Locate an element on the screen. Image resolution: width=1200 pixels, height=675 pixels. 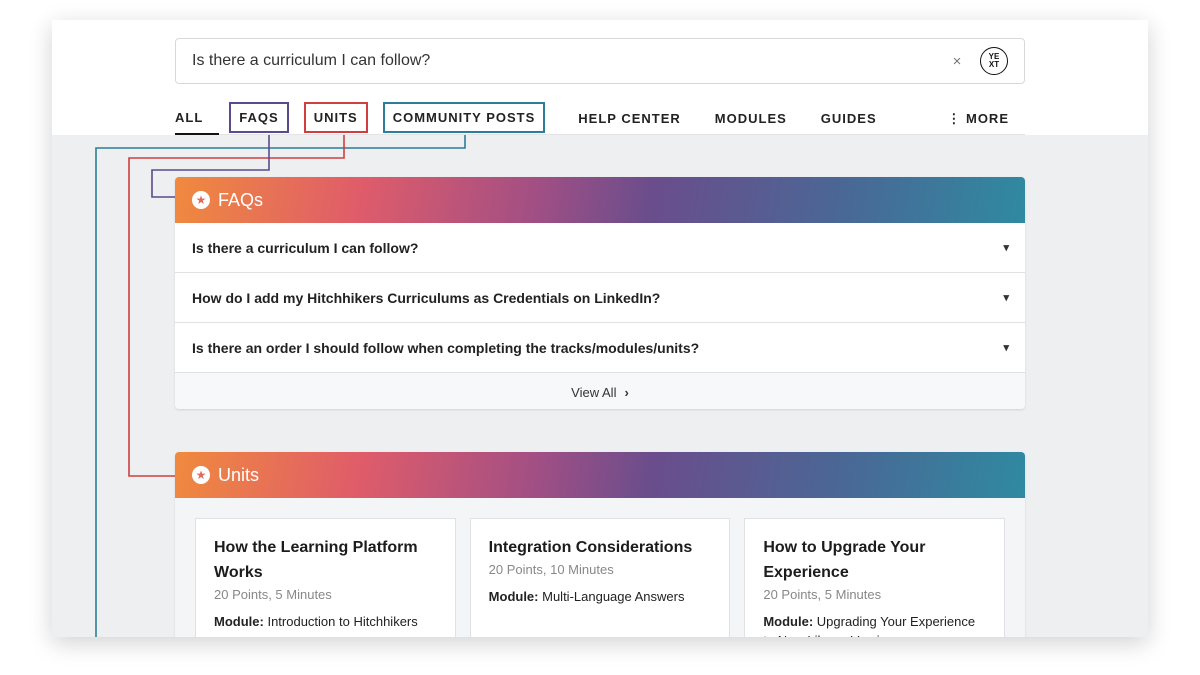
view-all-faqs-link: View All › is located at coordinates (600, 391).